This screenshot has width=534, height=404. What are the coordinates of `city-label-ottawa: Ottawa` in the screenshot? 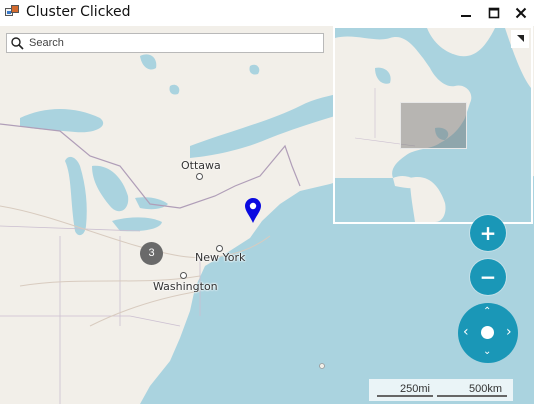 It's located at (201, 165).